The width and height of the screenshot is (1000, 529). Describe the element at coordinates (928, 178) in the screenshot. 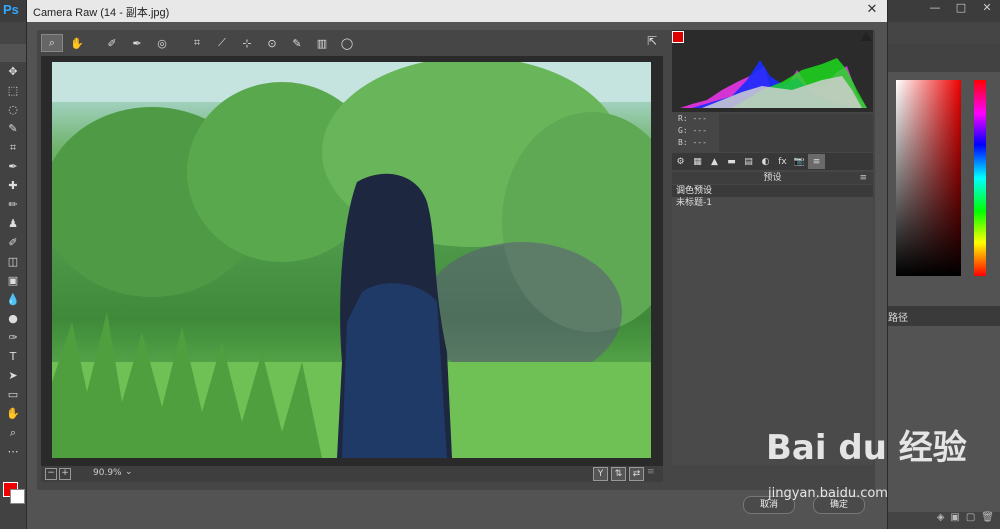

I see `color-picker-field` at that location.